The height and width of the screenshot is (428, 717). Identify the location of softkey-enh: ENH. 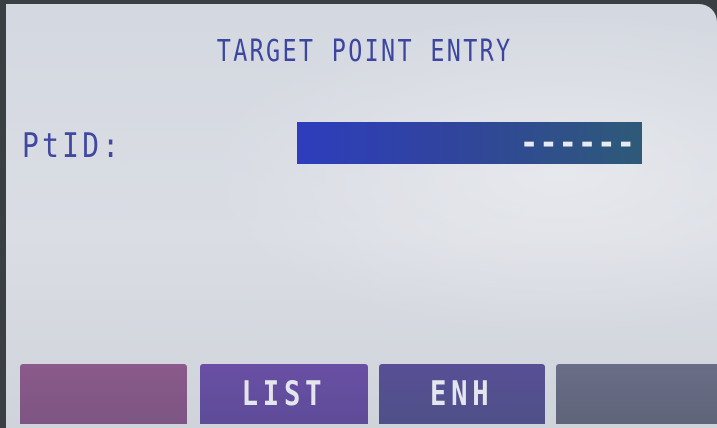
(462, 394).